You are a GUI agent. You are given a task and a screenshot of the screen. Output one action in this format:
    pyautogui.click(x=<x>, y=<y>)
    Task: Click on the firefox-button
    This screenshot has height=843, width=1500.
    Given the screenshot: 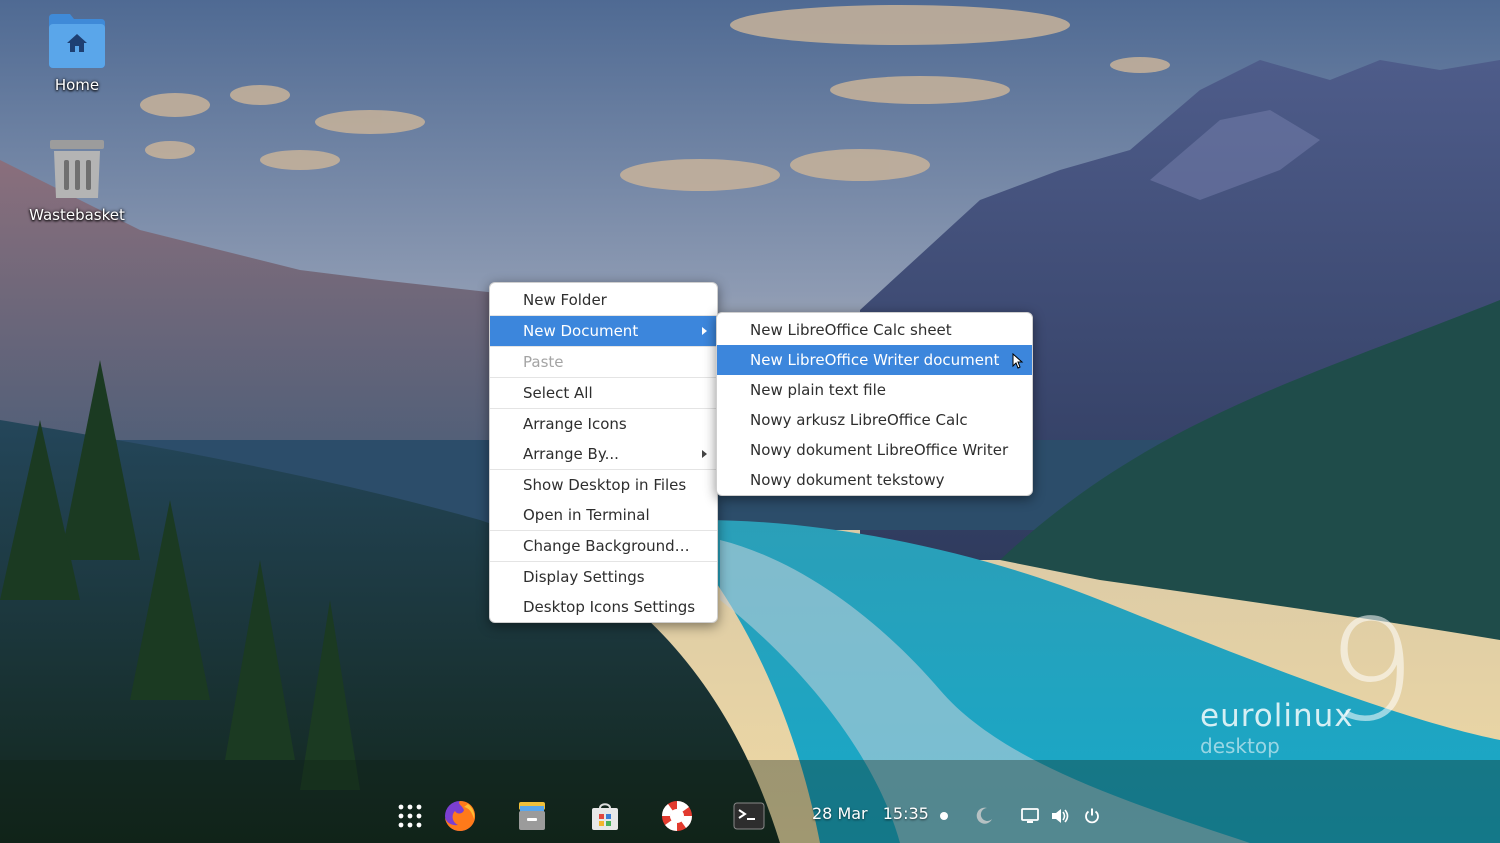 What is the action you would take?
    pyautogui.click(x=460, y=816)
    